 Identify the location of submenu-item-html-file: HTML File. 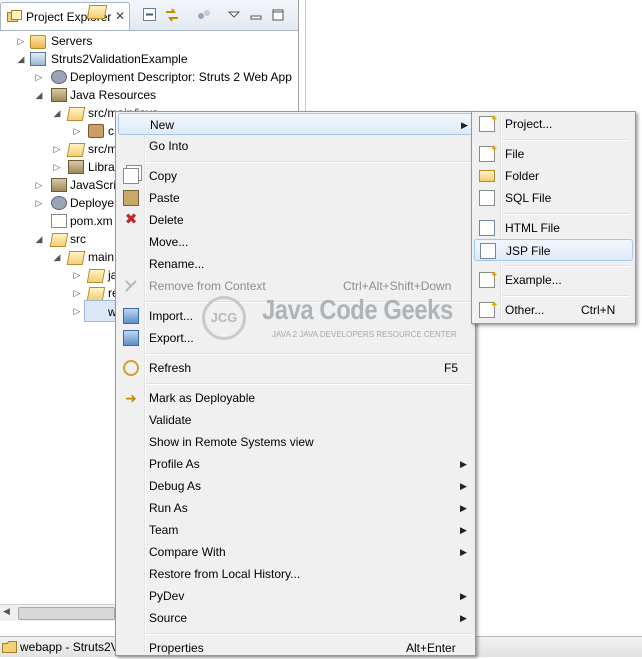
(553, 228).